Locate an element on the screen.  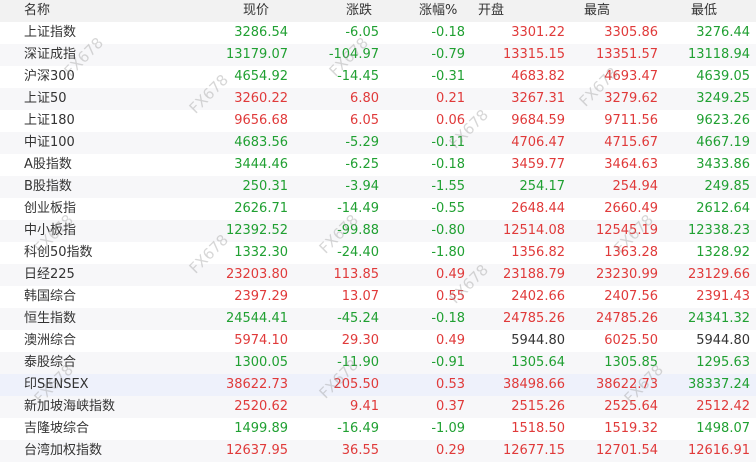
high-cell: 3305.86 is located at coordinates (631, 32).